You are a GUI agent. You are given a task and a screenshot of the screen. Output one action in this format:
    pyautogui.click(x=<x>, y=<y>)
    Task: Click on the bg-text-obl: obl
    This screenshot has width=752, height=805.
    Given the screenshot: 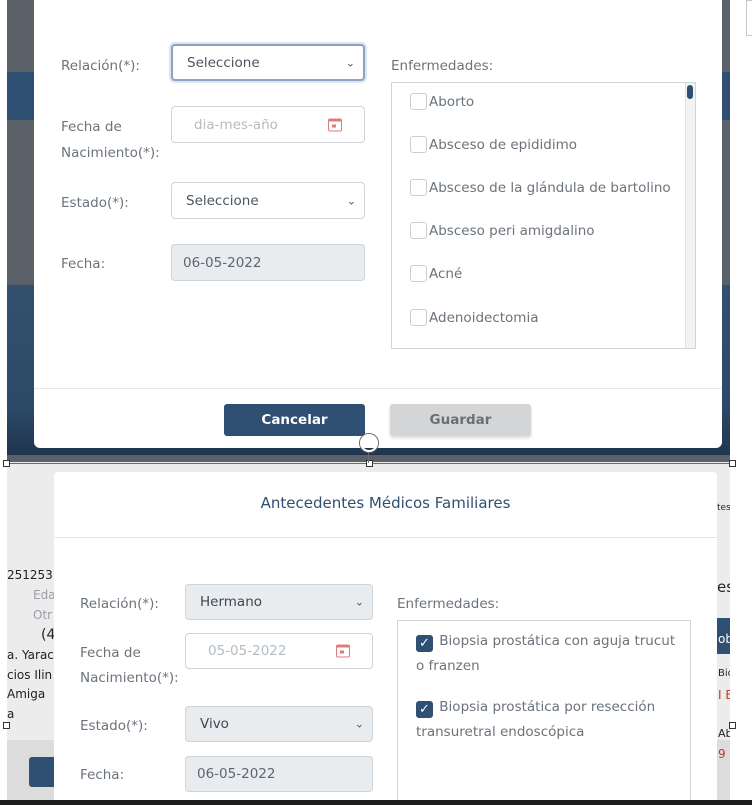 What is the action you would take?
    pyautogui.click(x=724, y=639)
    